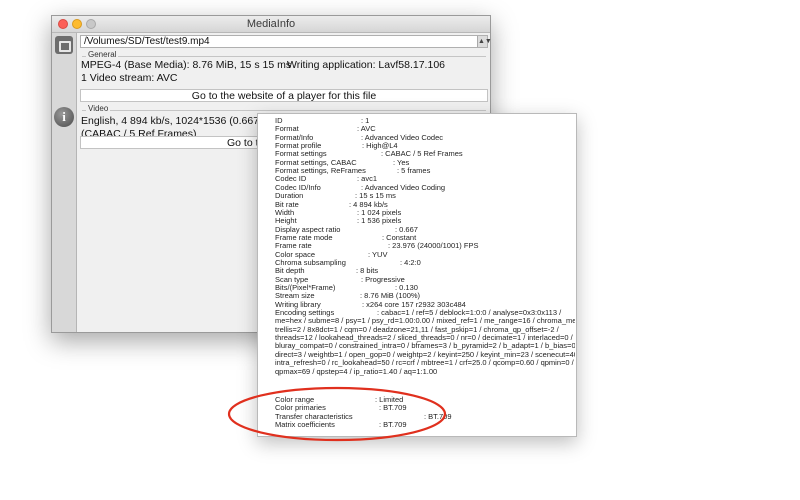  What do you see at coordinates (378, 254) in the screenshot?
I see `detail-value: : YUV` at bounding box center [378, 254].